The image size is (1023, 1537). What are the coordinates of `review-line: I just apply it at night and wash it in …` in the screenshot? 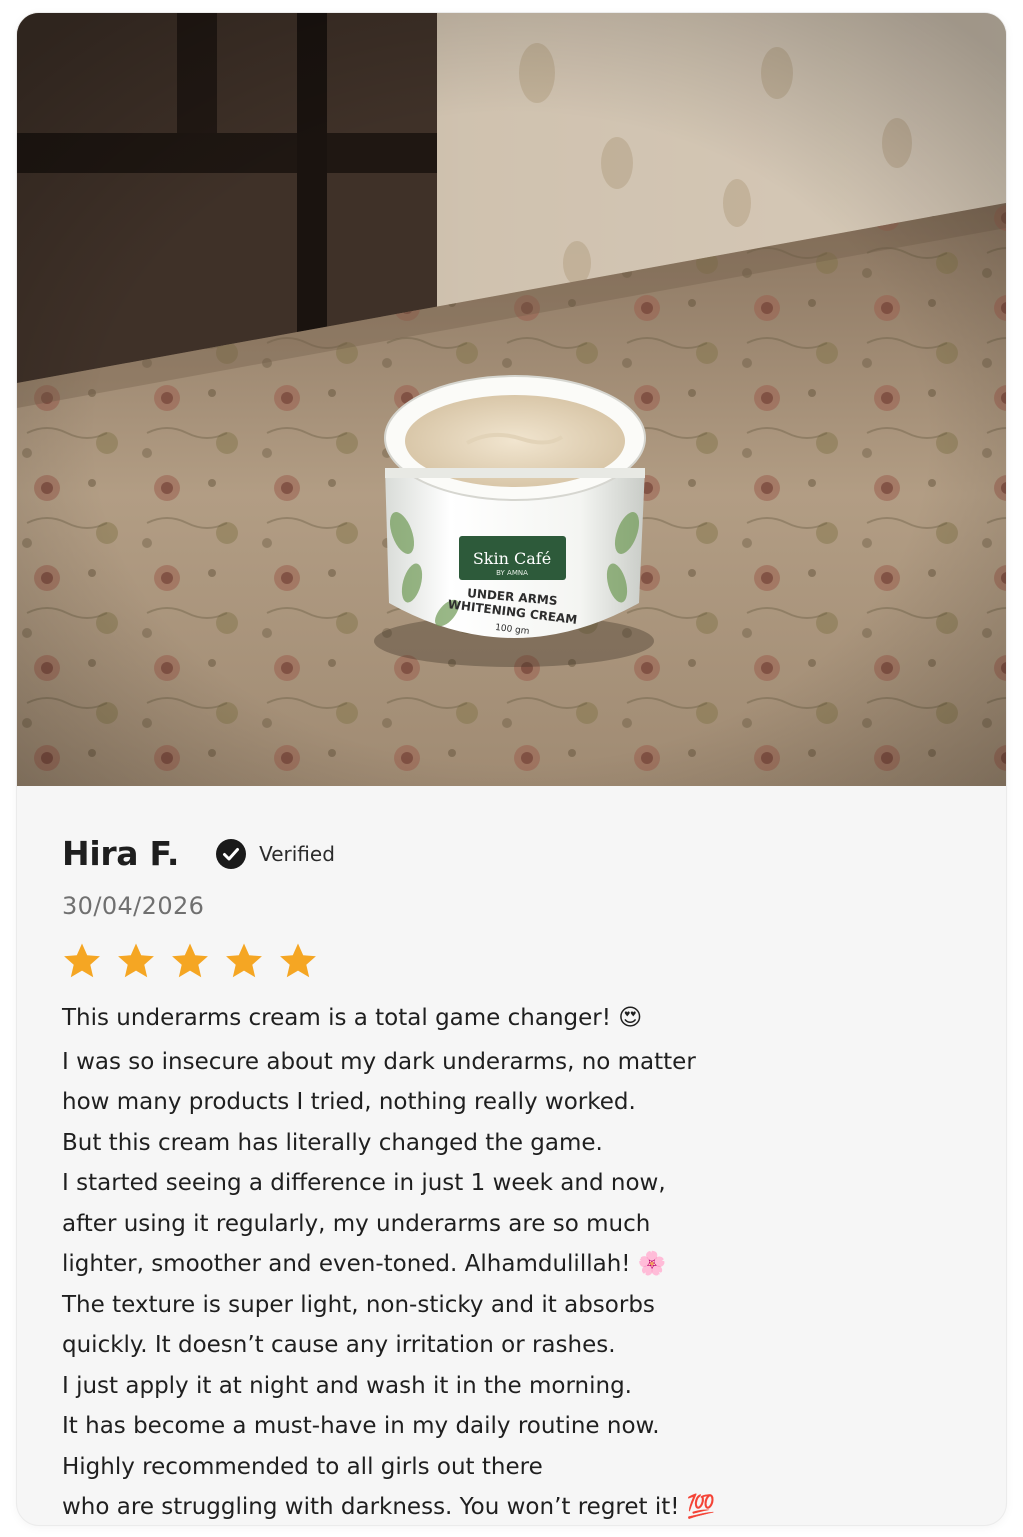 It's located at (347, 1385).